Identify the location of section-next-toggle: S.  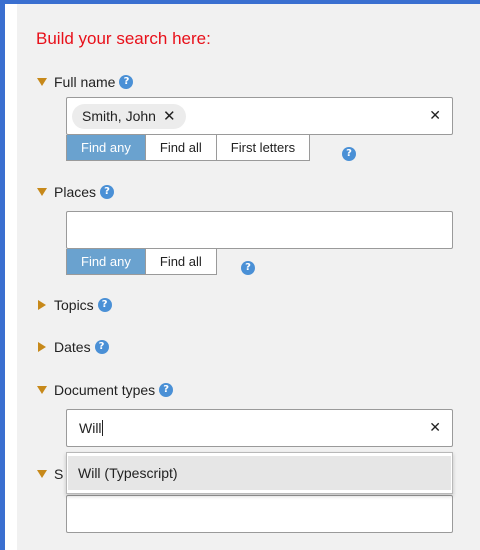
(50, 474).